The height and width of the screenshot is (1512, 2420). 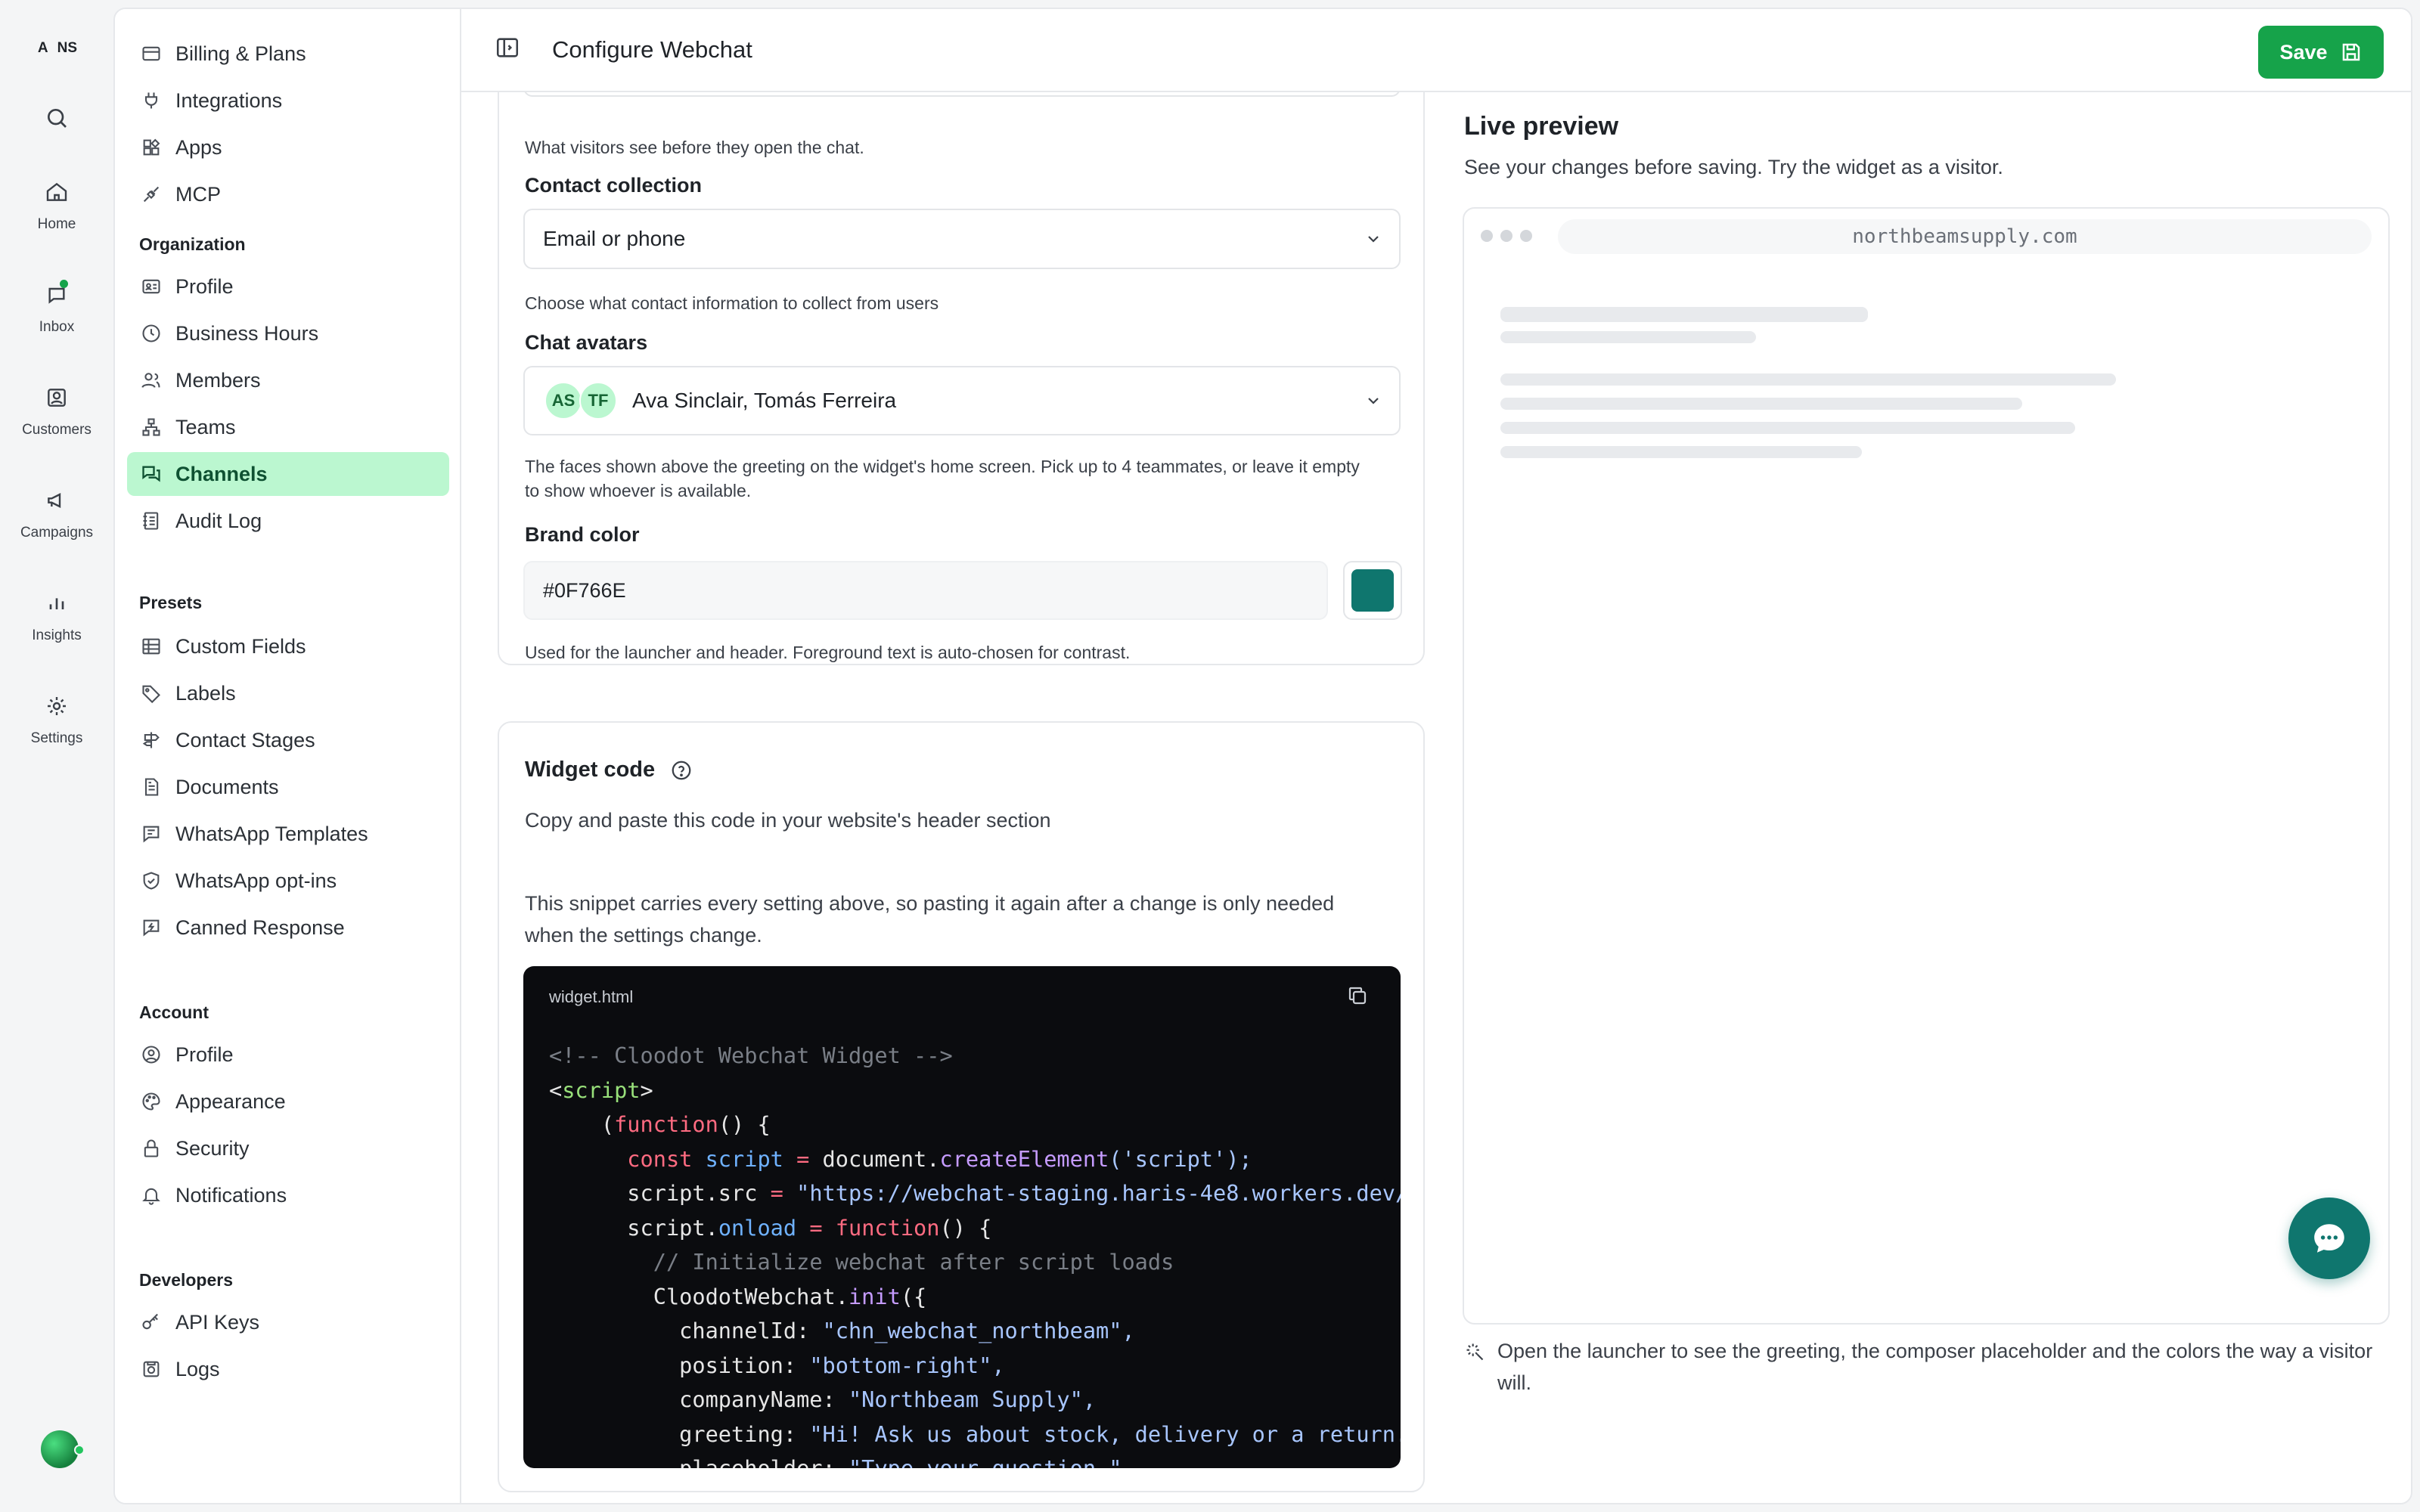 What do you see at coordinates (1965, 237) in the screenshot?
I see `preview-url-bar: northbeamsupply.com` at bounding box center [1965, 237].